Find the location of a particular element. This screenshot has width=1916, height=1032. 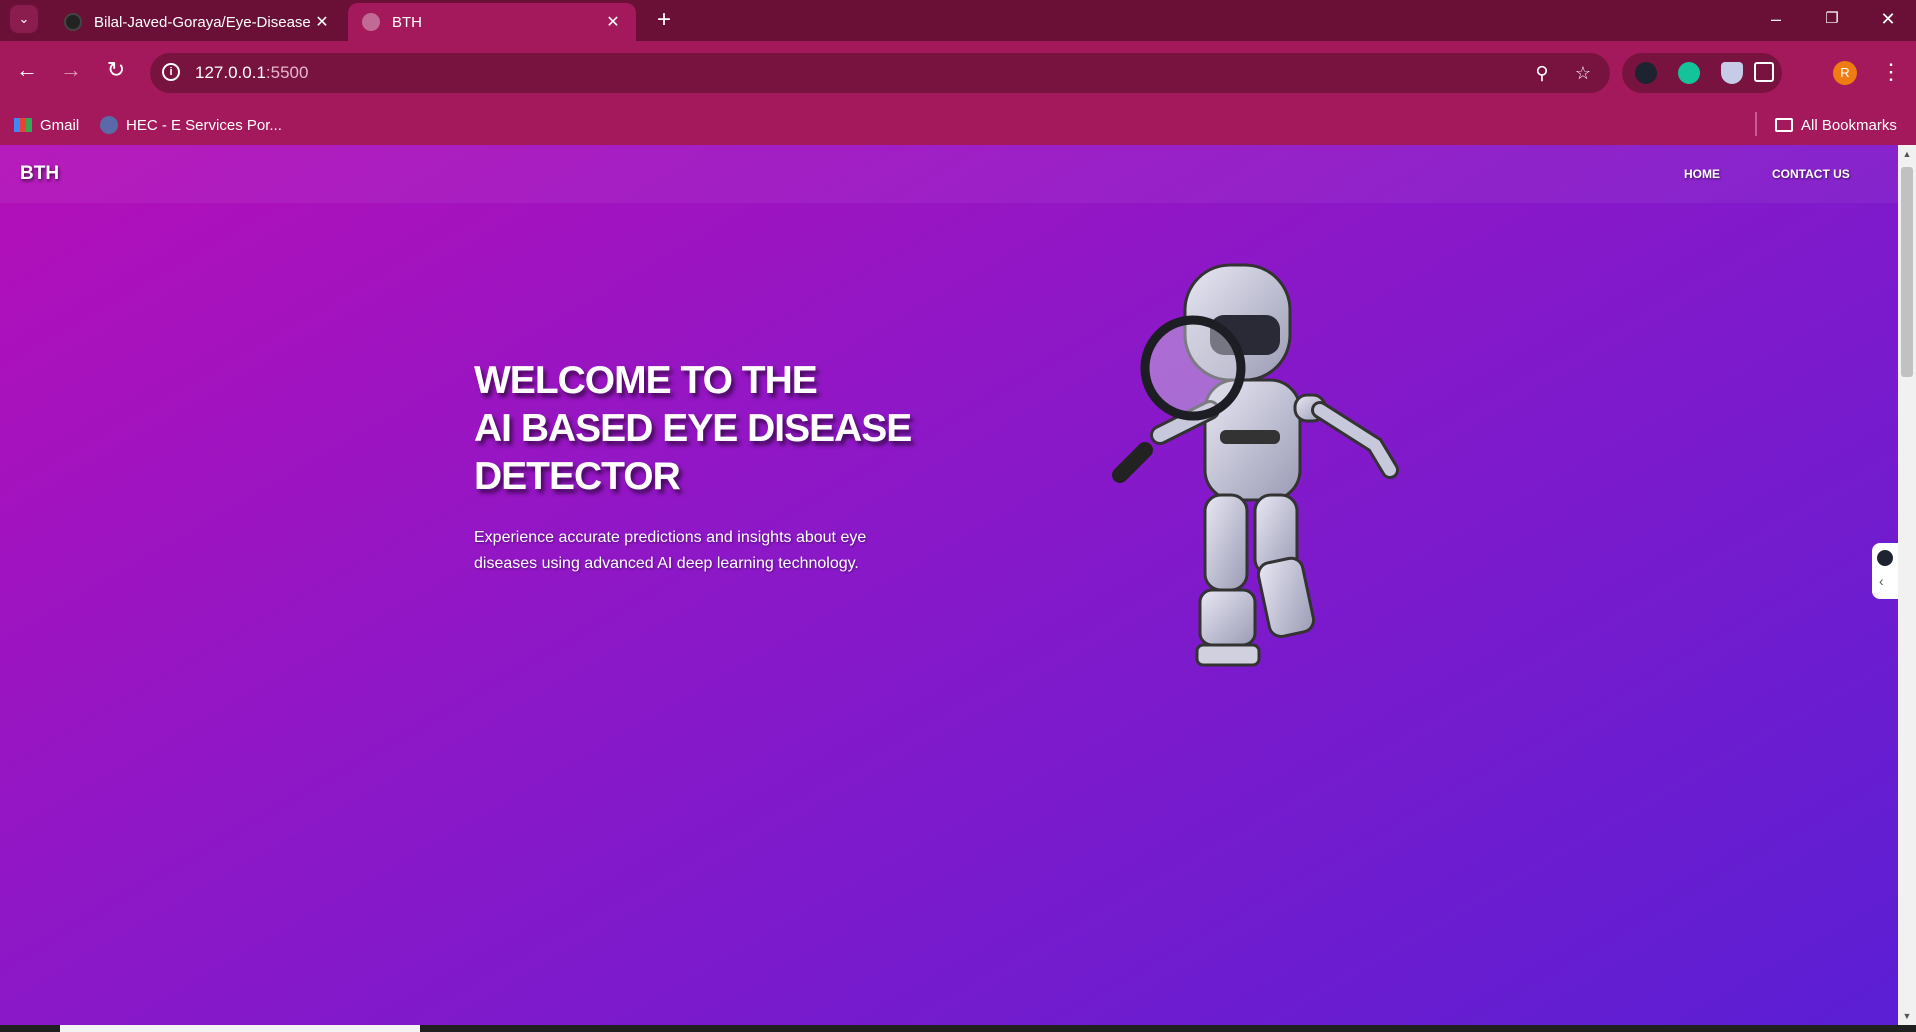

new-tab-button: + is located at coordinates (664, 20).